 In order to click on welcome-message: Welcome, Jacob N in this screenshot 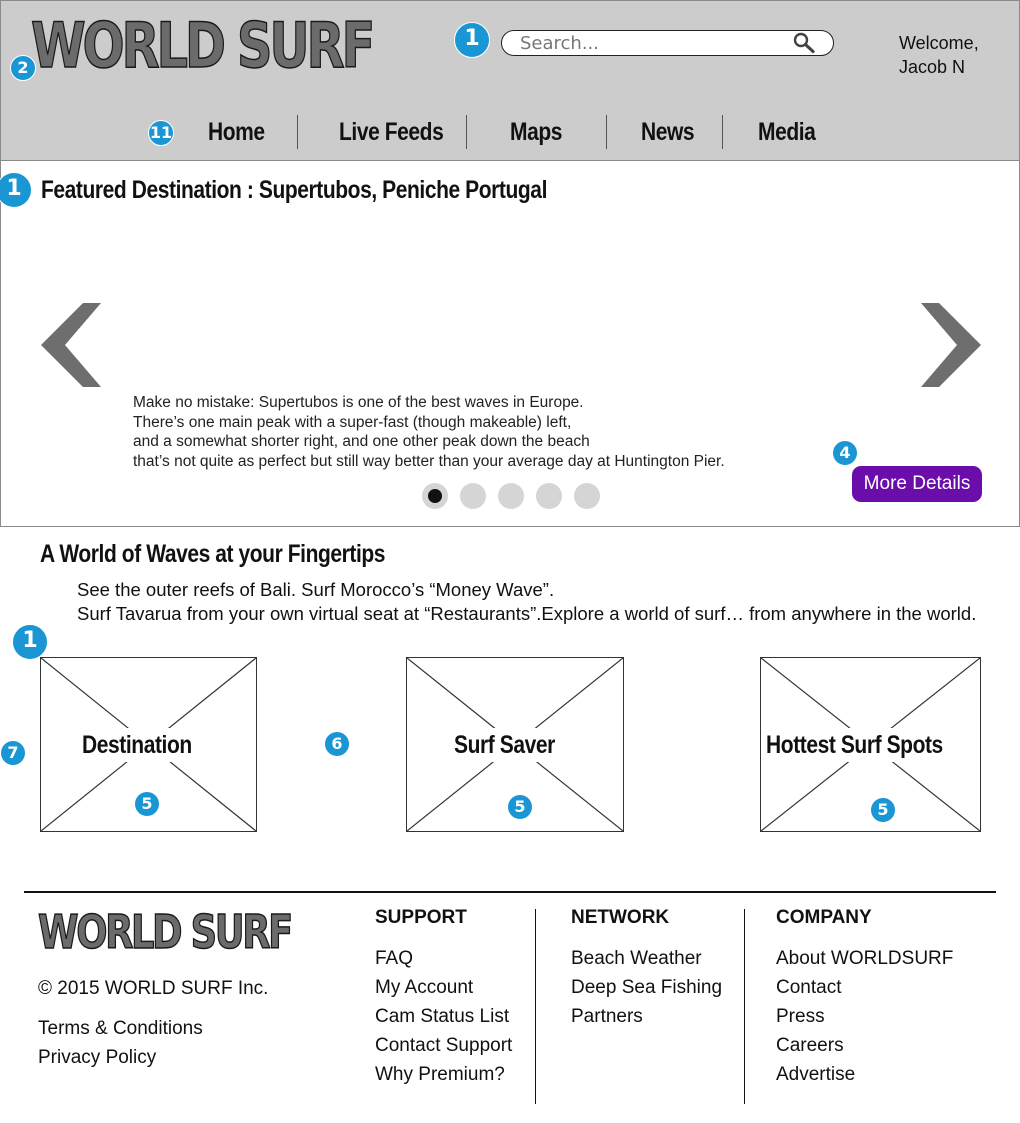, I will do `click(939, 55)`.